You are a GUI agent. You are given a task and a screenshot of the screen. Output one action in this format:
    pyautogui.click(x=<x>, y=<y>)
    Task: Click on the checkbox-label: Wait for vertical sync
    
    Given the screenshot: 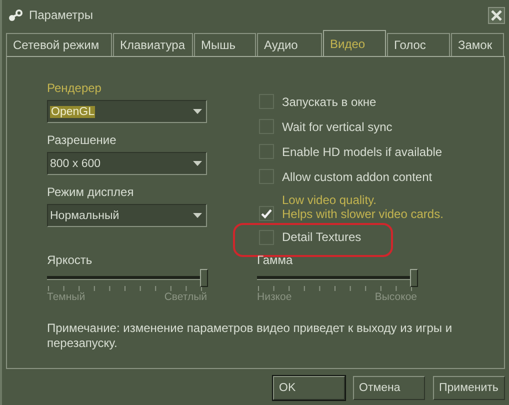 What is the action you would take?
    pyautogui.click(x=337, y=127)
    